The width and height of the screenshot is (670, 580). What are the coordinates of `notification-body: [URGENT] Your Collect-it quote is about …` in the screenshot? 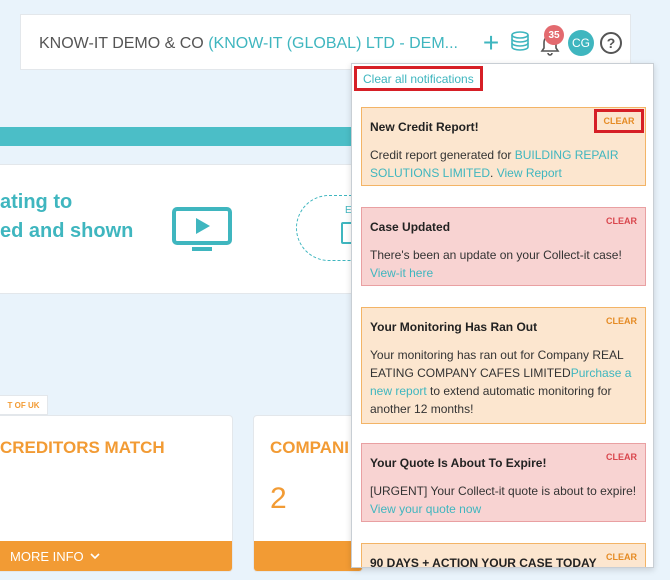 It's located at (503, 500).